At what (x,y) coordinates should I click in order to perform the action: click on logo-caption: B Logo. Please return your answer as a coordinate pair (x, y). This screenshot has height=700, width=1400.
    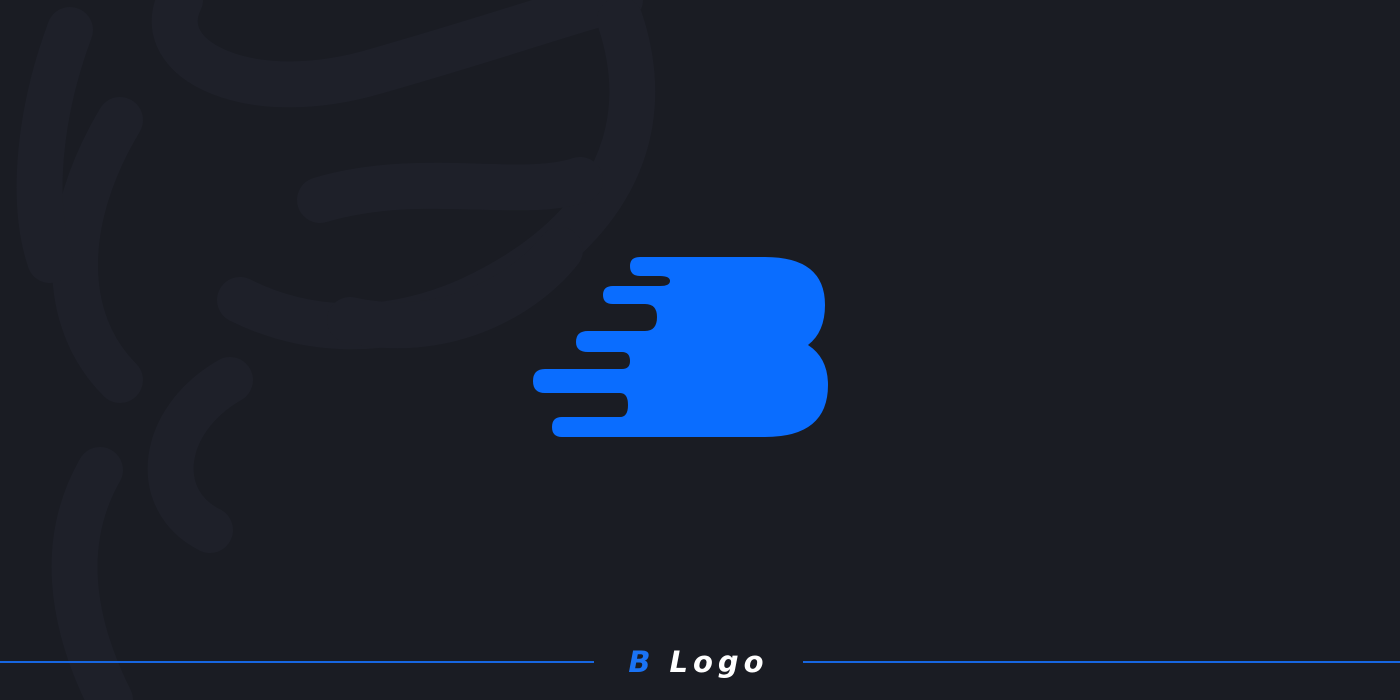
    Looking at the image, I should click on (698, 662).